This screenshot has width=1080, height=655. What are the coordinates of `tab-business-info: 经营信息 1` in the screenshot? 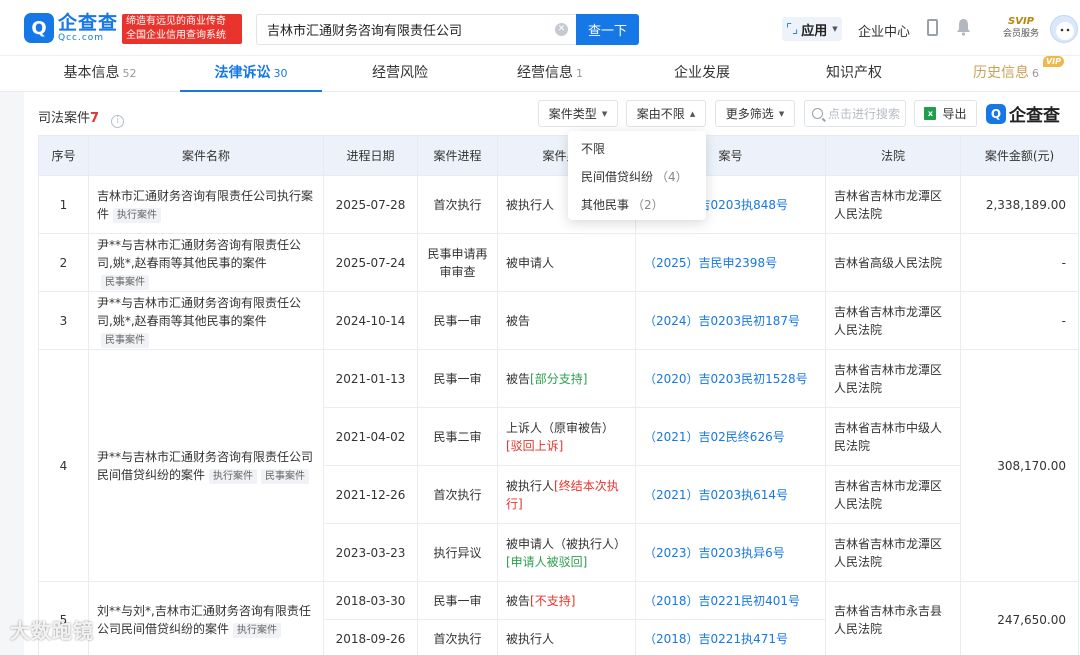 It's located at (550, 74).